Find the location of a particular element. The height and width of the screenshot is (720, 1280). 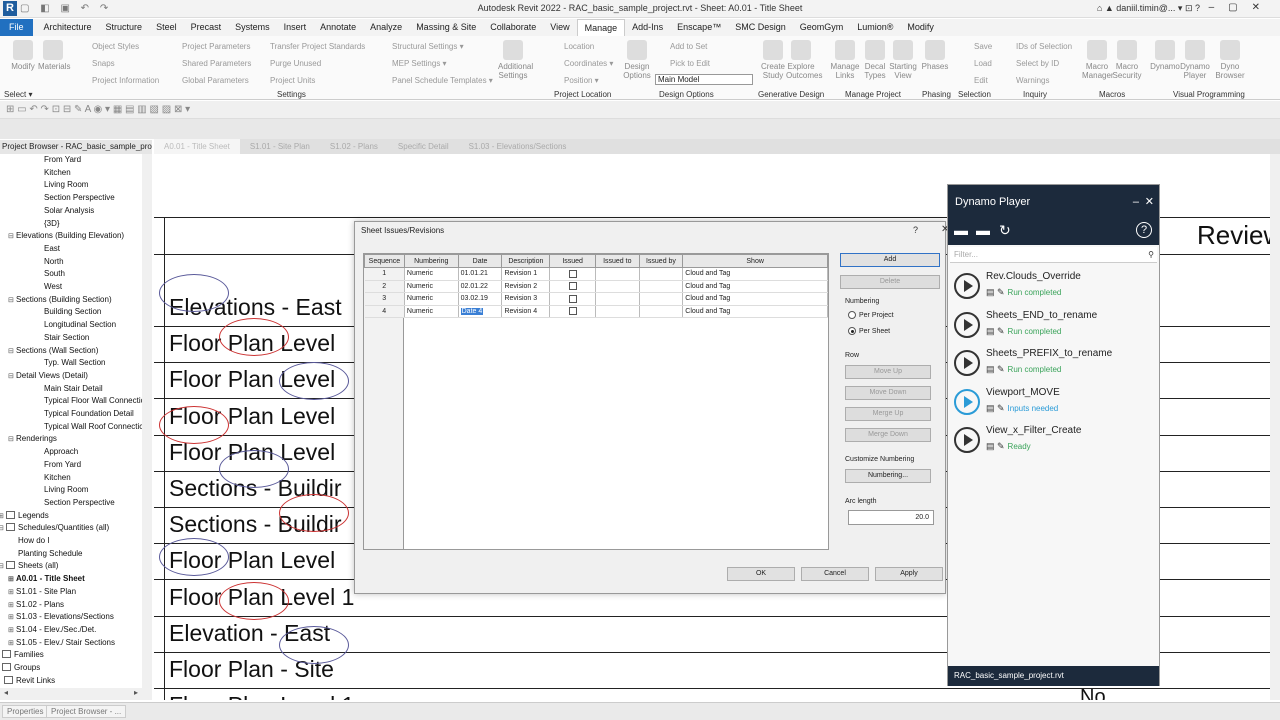

browser-item: ⊞ S1.02 - Plans is located at coordinates (36, 605).